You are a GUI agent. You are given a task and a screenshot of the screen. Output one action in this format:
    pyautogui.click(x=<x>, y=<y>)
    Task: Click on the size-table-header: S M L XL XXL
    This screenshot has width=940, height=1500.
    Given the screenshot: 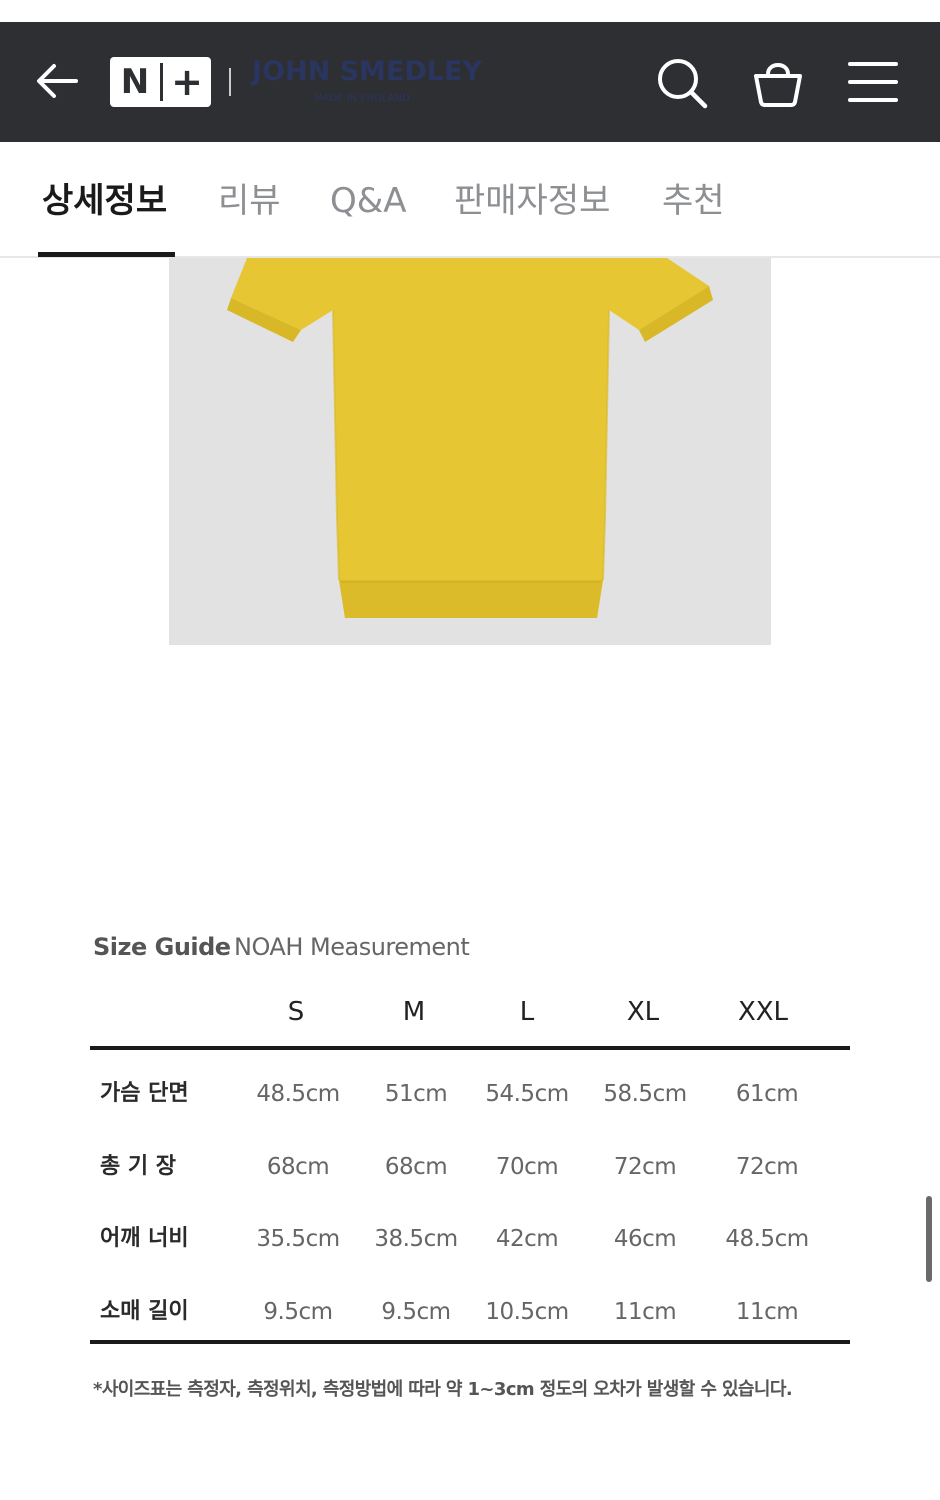 What is the action you would take?
    pyautogui.click(x=470, y=1012)
    